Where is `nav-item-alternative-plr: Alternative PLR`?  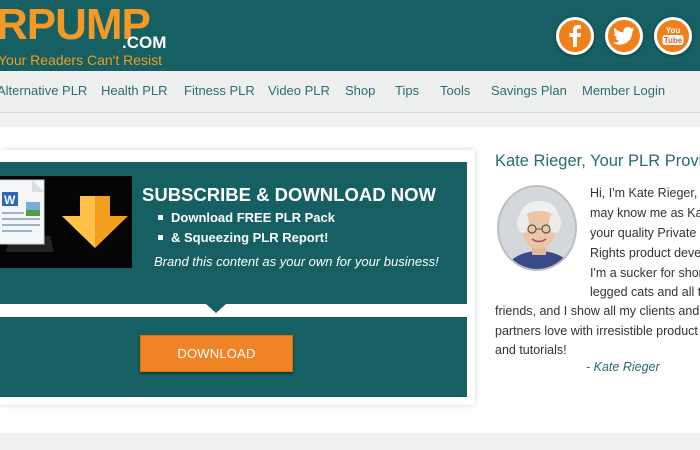
nav-item-alternative-plr: Alternative PLR is located at coordinates (43, 91).